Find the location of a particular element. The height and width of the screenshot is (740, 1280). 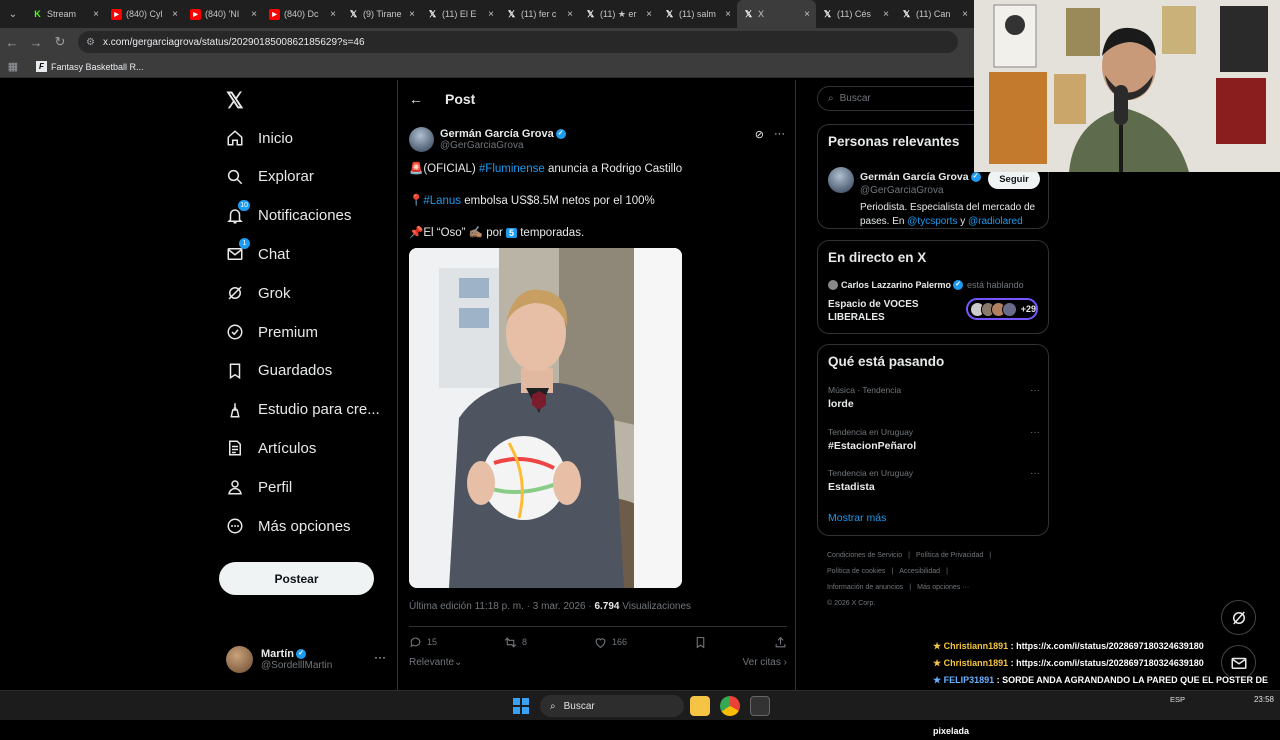

mention-link: @radiolared is located at coordinates (995, 221).